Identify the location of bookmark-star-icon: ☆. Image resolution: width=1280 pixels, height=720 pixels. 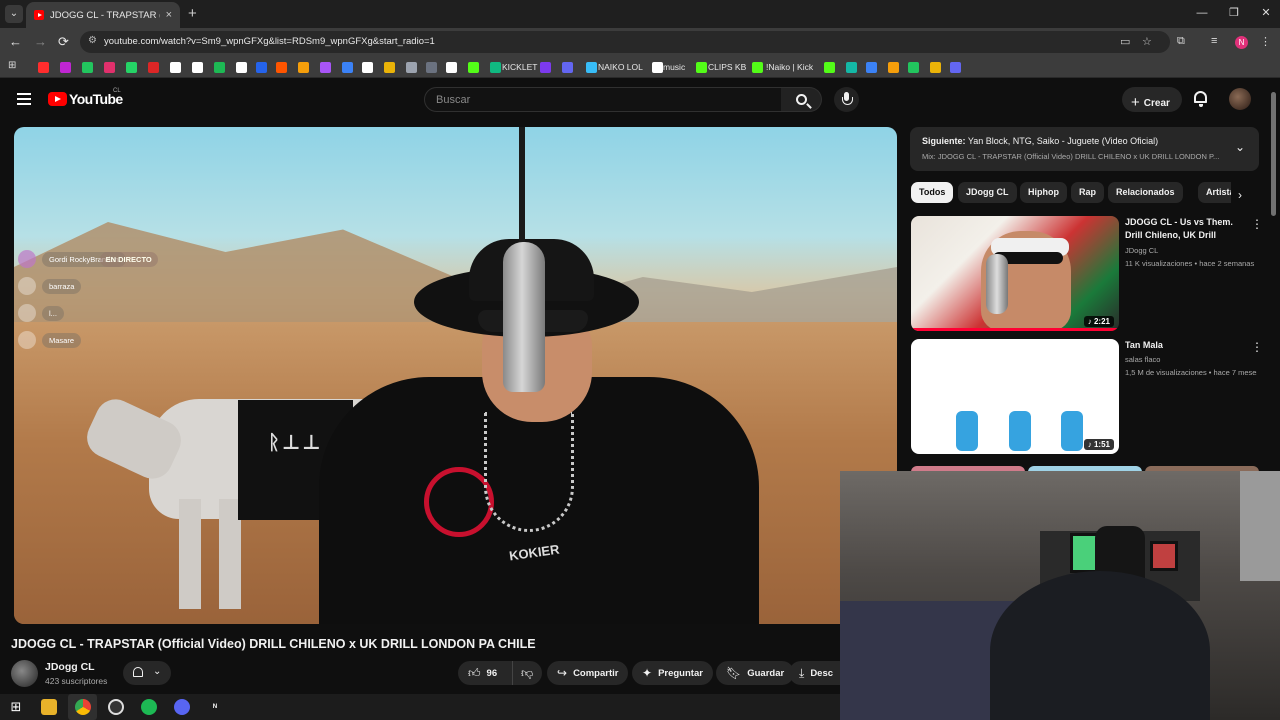
(1147, 41).